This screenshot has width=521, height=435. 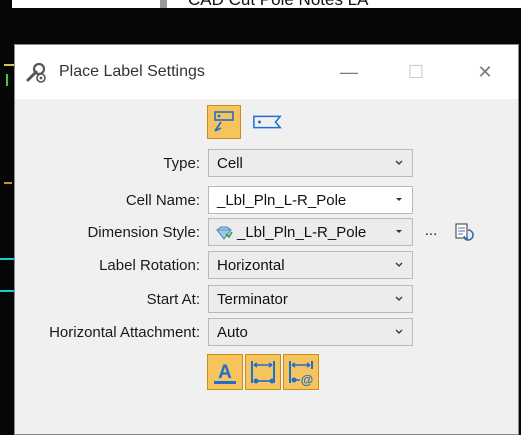 I want to click on dimension-style-label: Dimension Style:, so click(x=143, y=232).